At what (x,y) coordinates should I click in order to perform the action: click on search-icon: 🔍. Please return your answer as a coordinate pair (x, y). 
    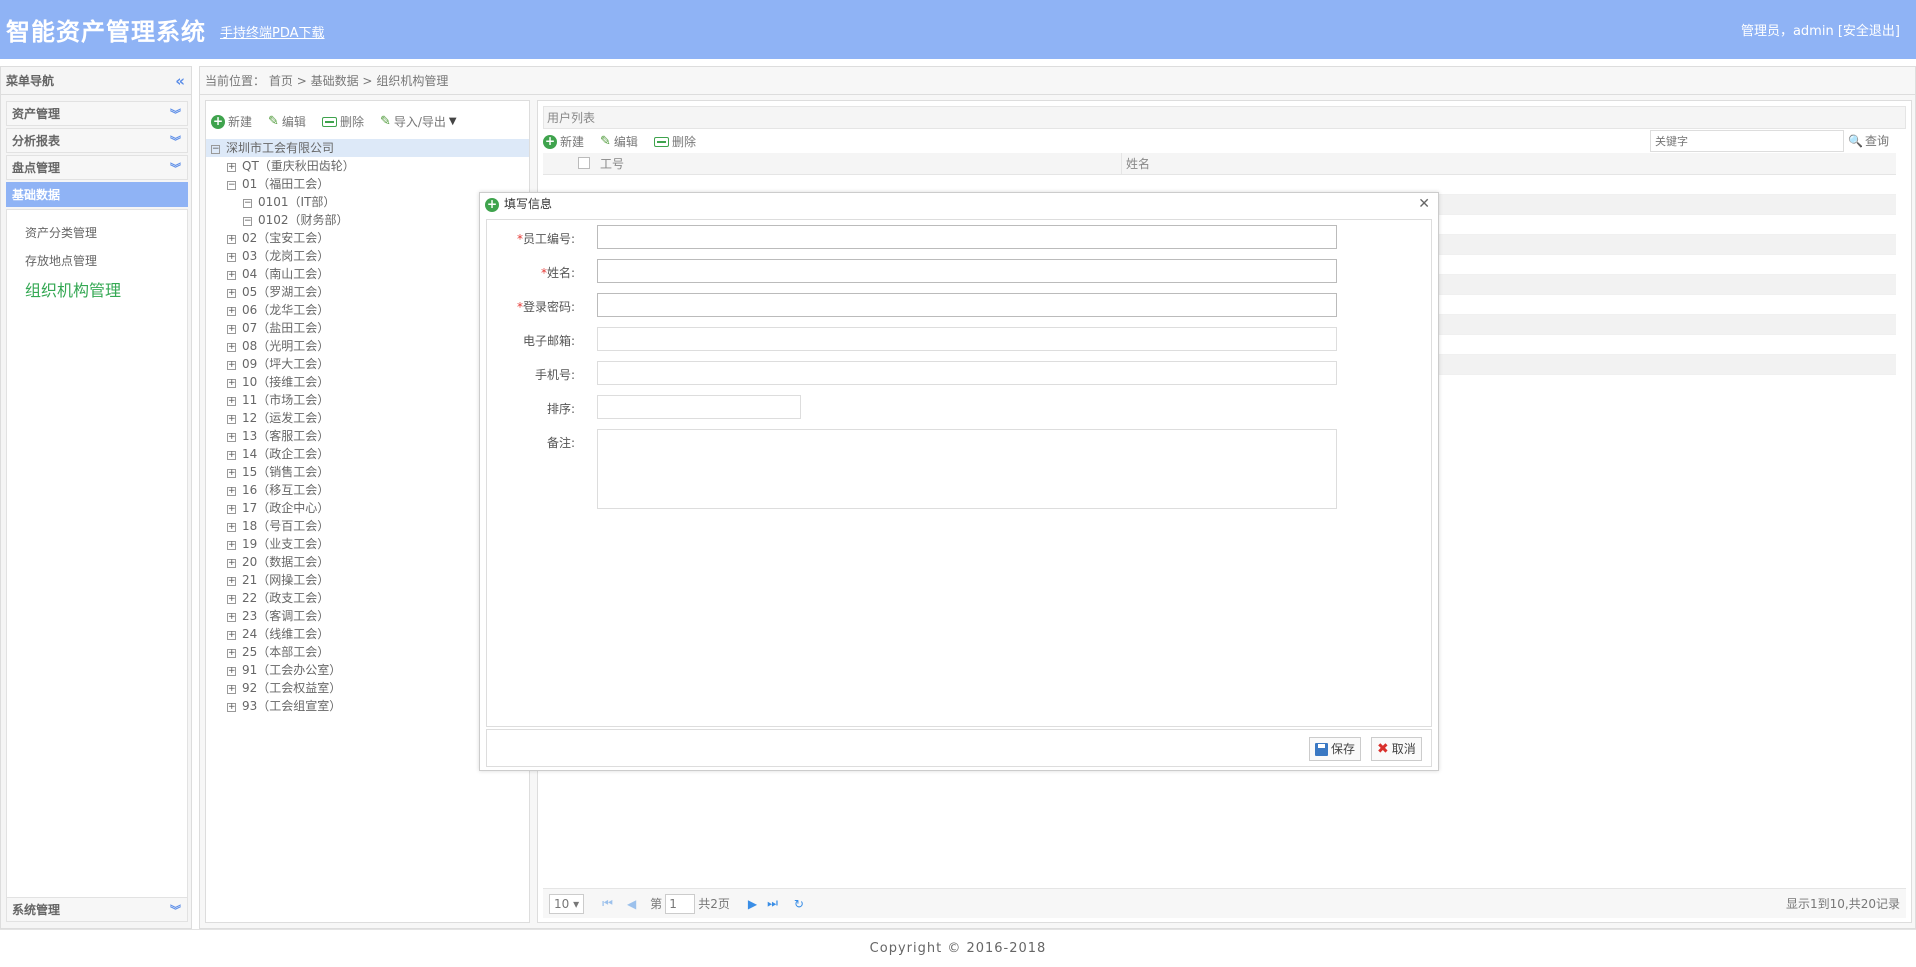
    Looking at the image, I should click on (1855, 141).